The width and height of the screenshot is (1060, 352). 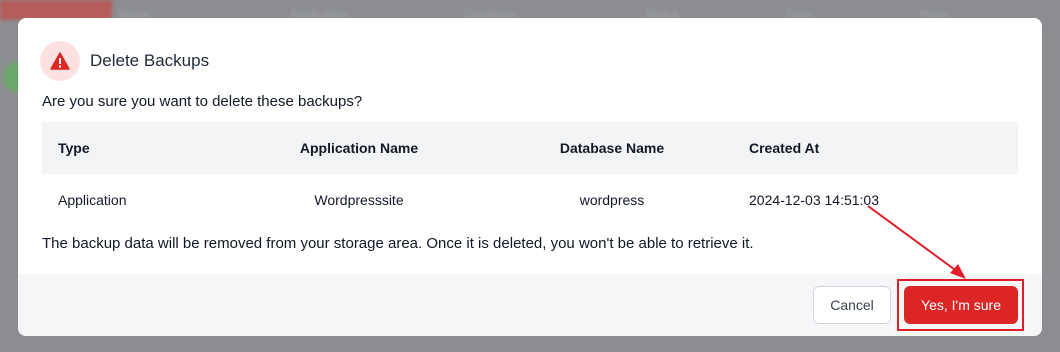 I want to click on dialog-title: Delete Backups, so click(x=150, y=60).